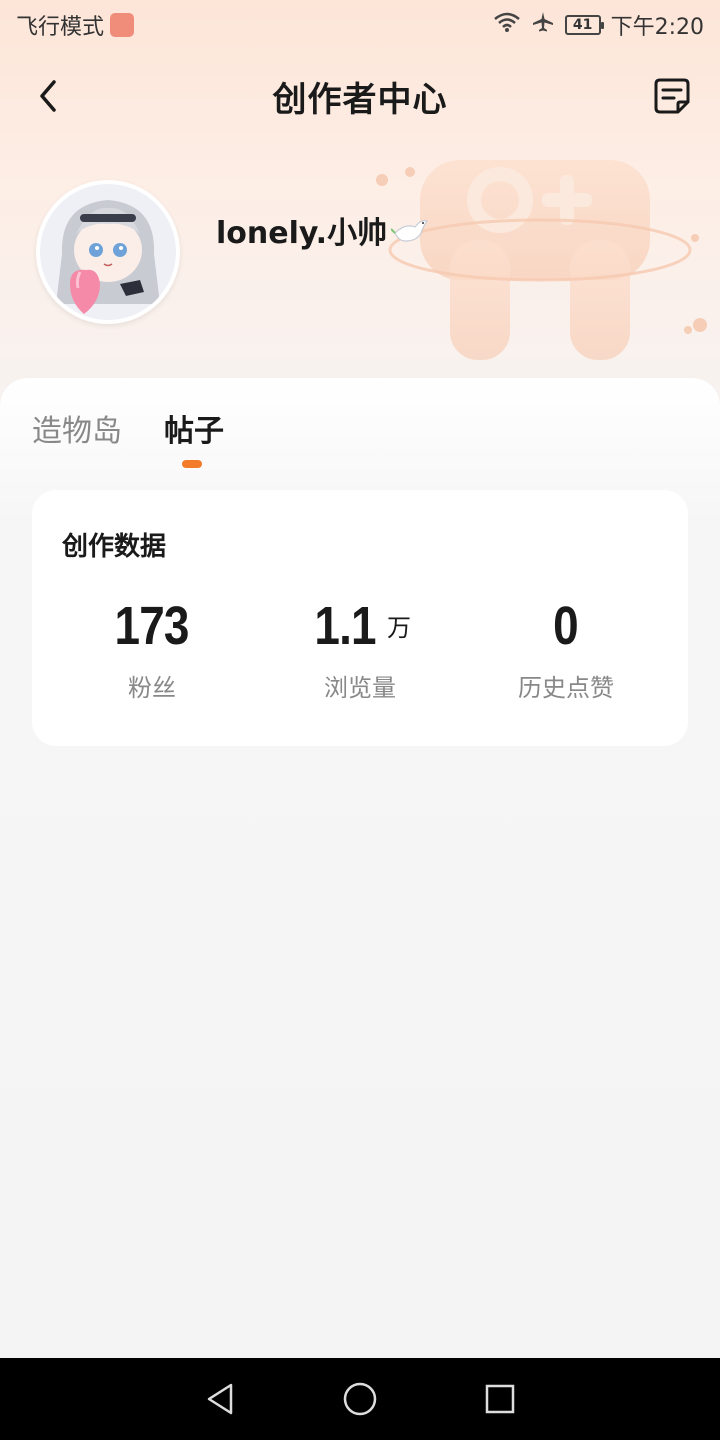  I want to click on avatar-anime-girl-icon, so click(108, 252).